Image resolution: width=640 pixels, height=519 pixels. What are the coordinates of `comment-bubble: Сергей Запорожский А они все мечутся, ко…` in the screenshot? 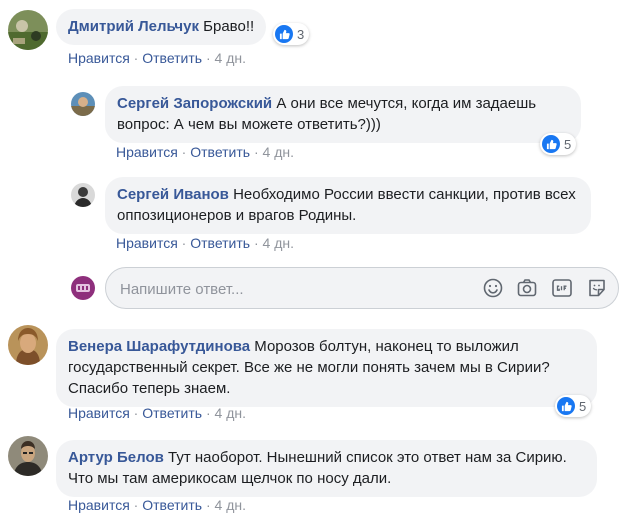 It's located at (343, 114).